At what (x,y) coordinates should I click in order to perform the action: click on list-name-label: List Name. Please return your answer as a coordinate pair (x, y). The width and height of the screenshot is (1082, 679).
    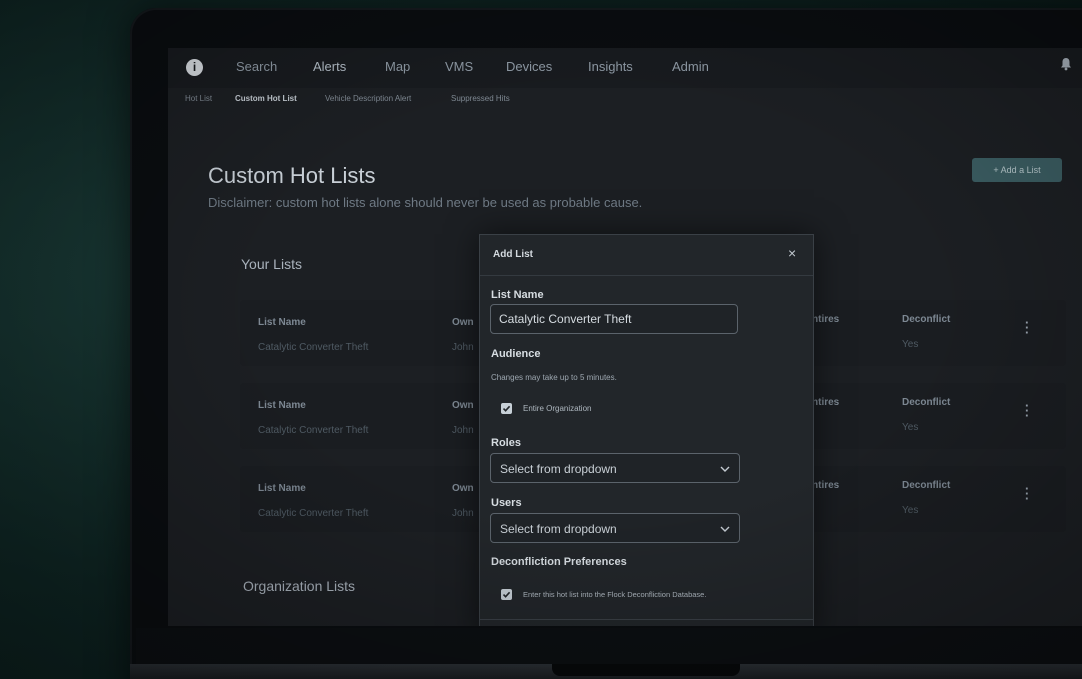
    Looking at the image, I should click on (517, 295).